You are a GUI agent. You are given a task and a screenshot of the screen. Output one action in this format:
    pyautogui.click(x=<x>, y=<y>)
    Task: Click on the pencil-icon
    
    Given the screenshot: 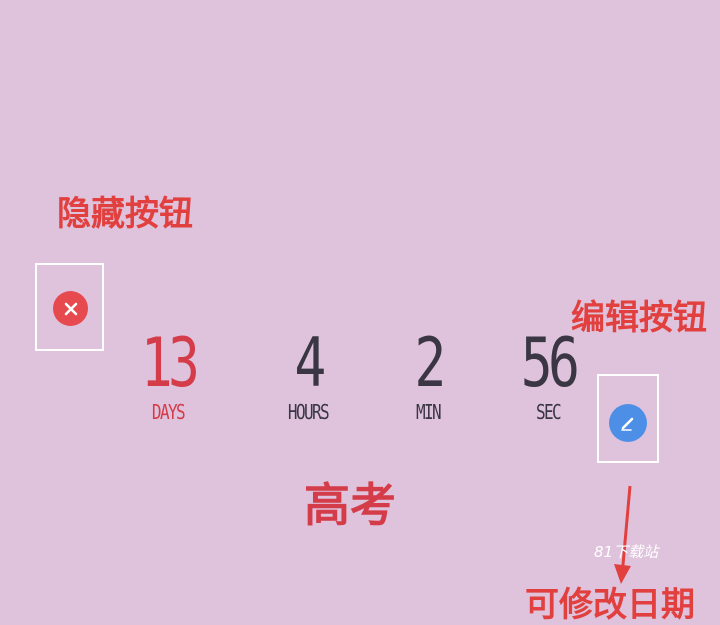 What is the action you would take?
    pyautogui.click(x=628, y=423)
    